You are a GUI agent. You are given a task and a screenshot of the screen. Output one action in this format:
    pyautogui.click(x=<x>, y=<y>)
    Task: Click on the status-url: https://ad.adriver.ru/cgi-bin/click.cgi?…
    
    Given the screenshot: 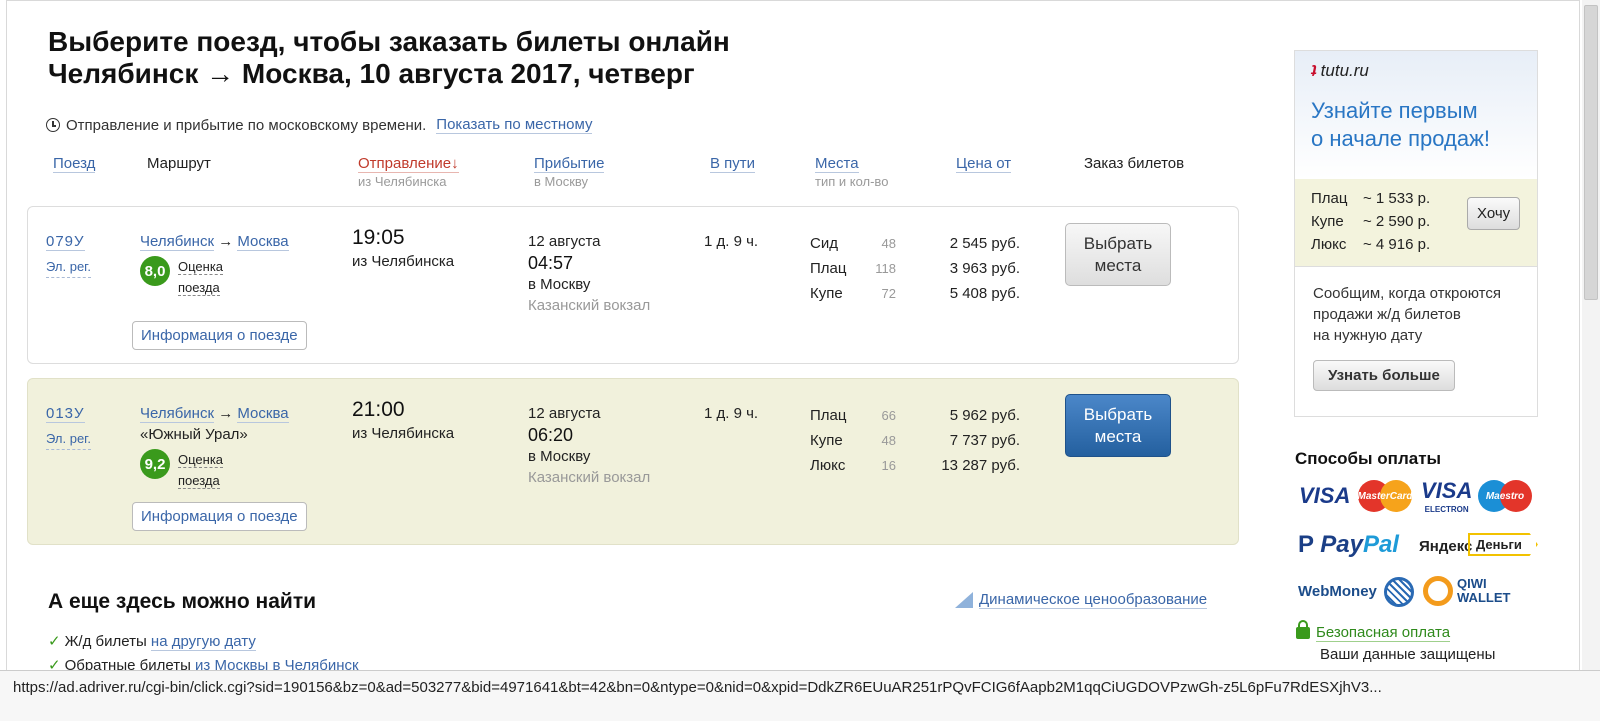 What is the action you would take?
    pyautogui.click(x=697, y=687)
    